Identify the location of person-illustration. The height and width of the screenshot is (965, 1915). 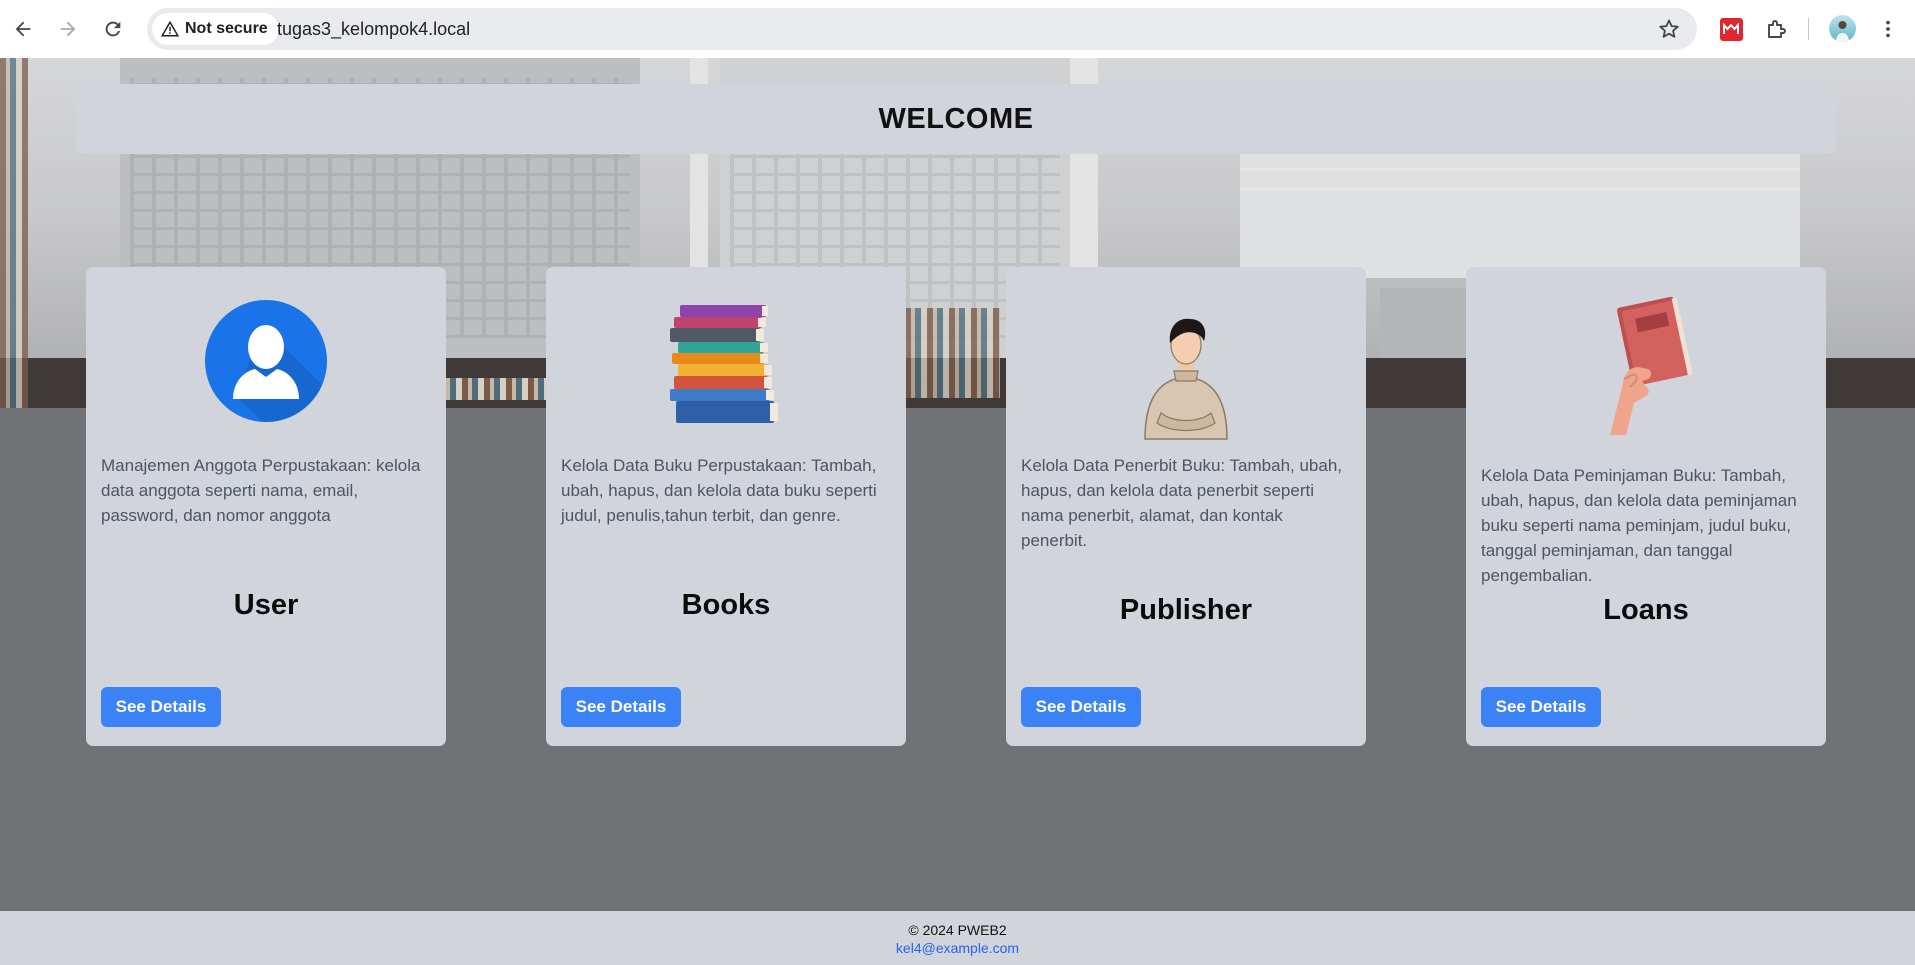
(1186, 385).